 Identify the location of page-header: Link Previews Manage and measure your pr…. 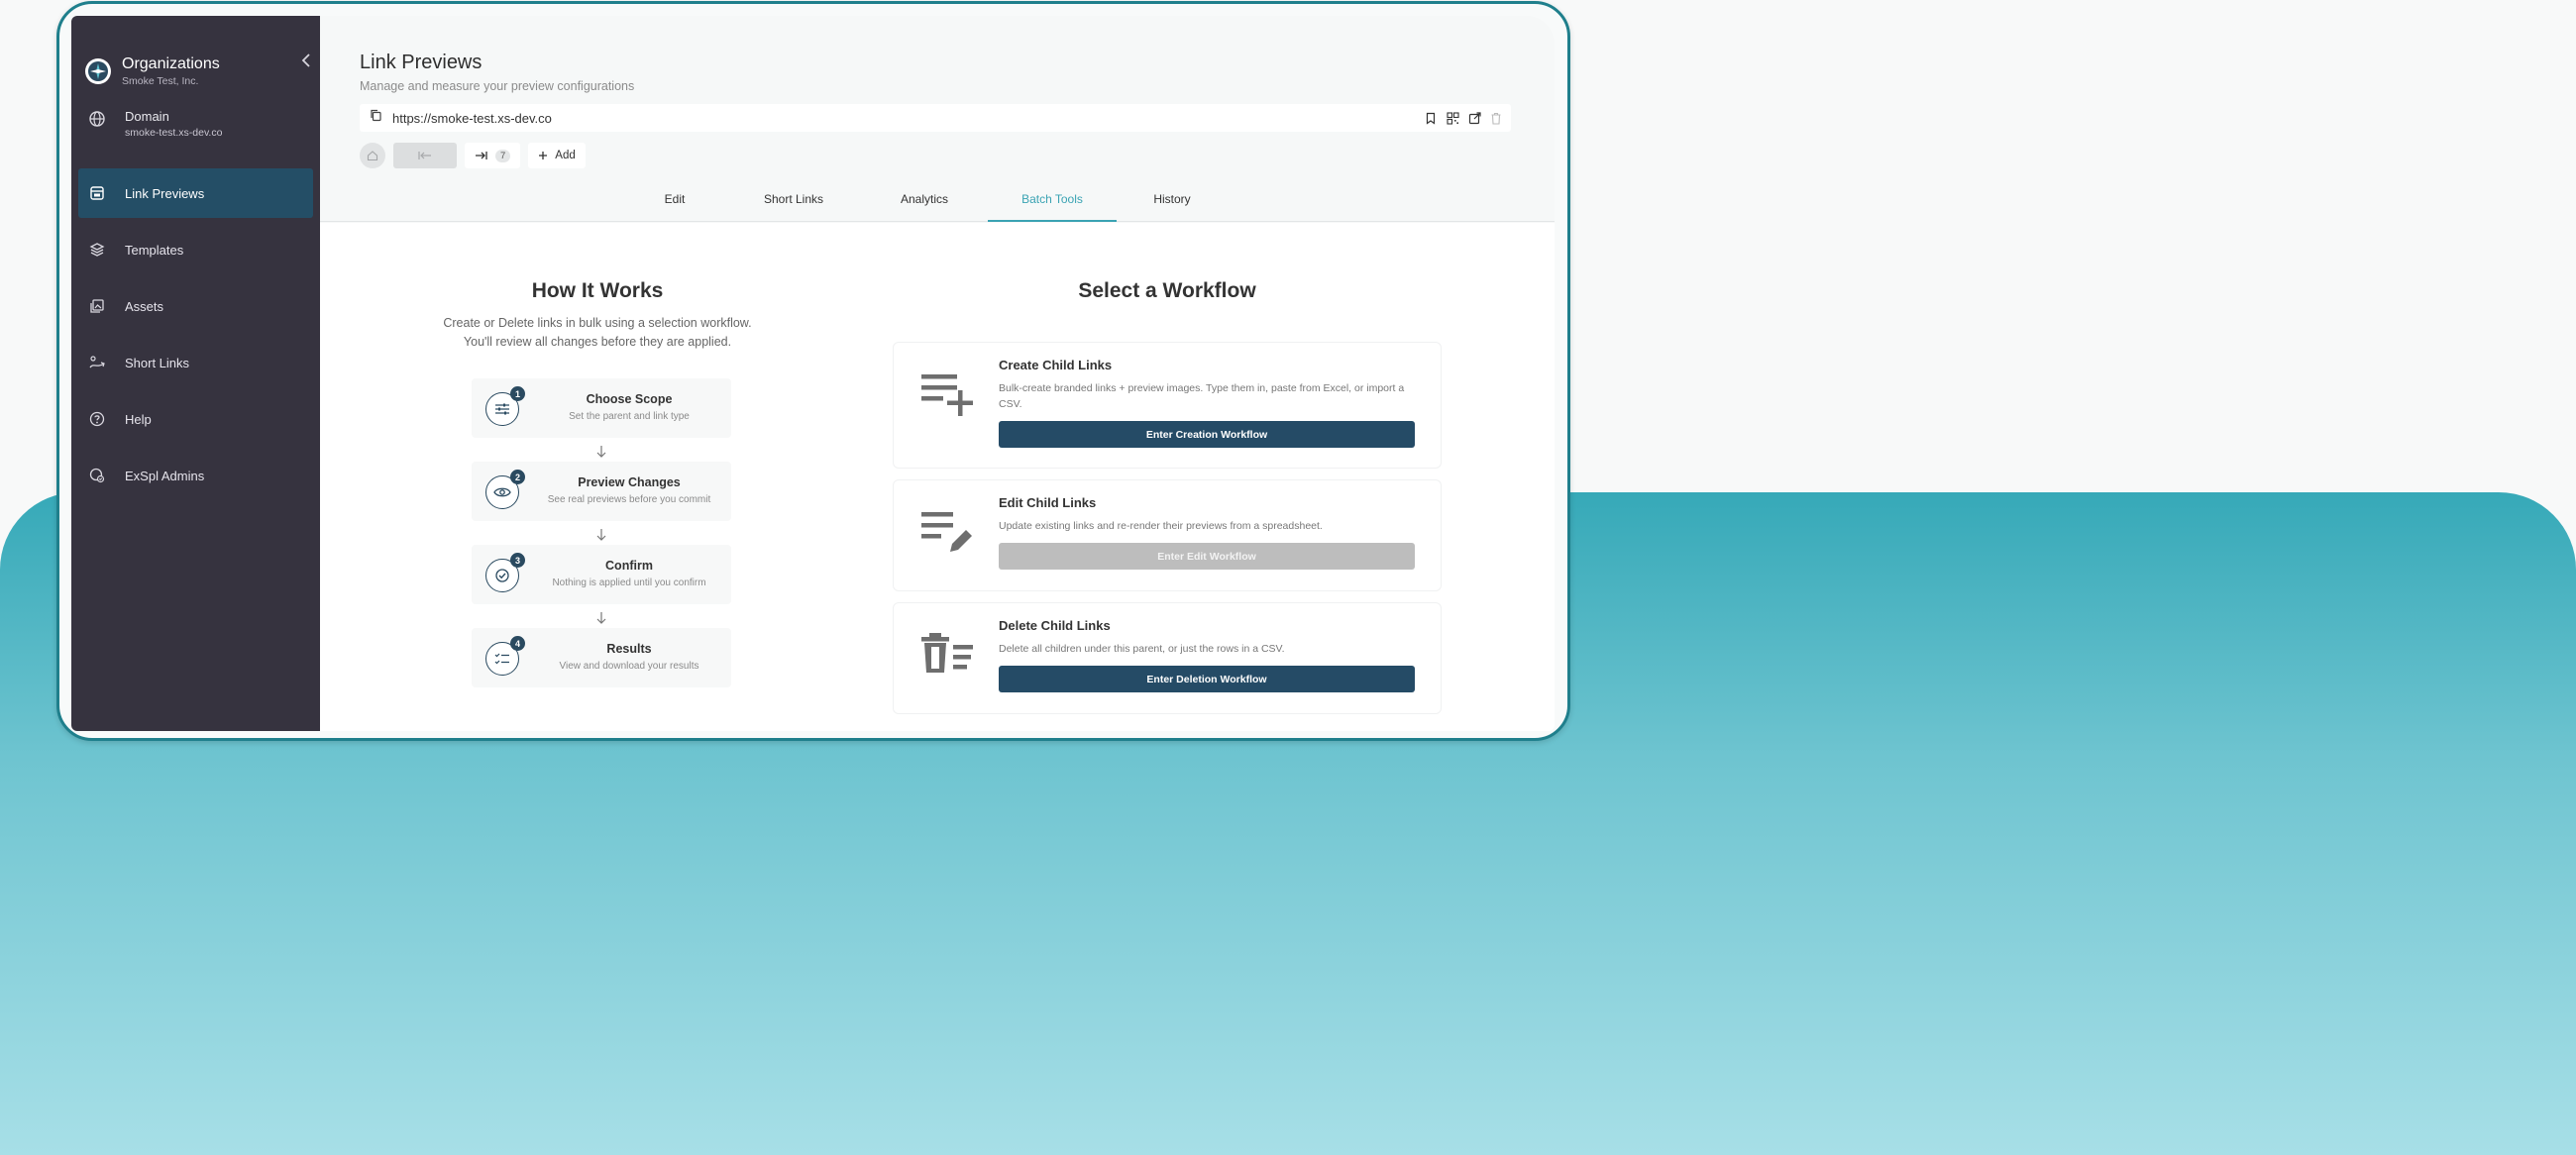
(938, 54).